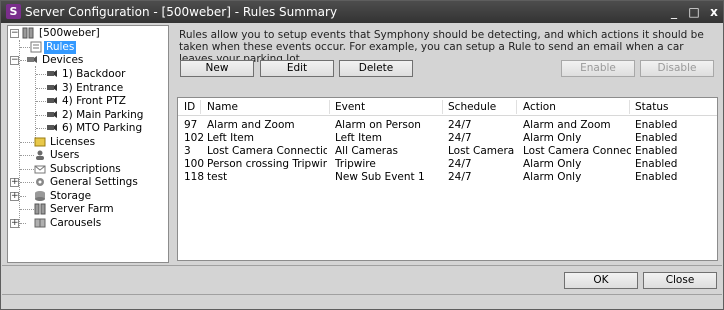  Describe the element at coordinates (103, 115) in the screenshot. I see `tree-label-device: 2) Main Parking` at that location.